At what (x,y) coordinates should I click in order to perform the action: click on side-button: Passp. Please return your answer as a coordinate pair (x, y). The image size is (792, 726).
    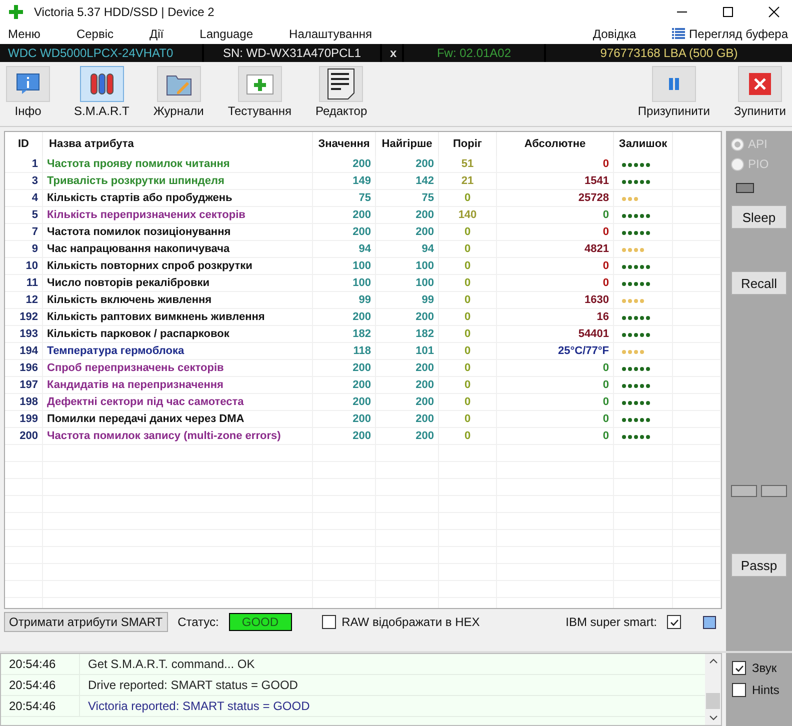
    Looking at the image, I should click on (759, 565).